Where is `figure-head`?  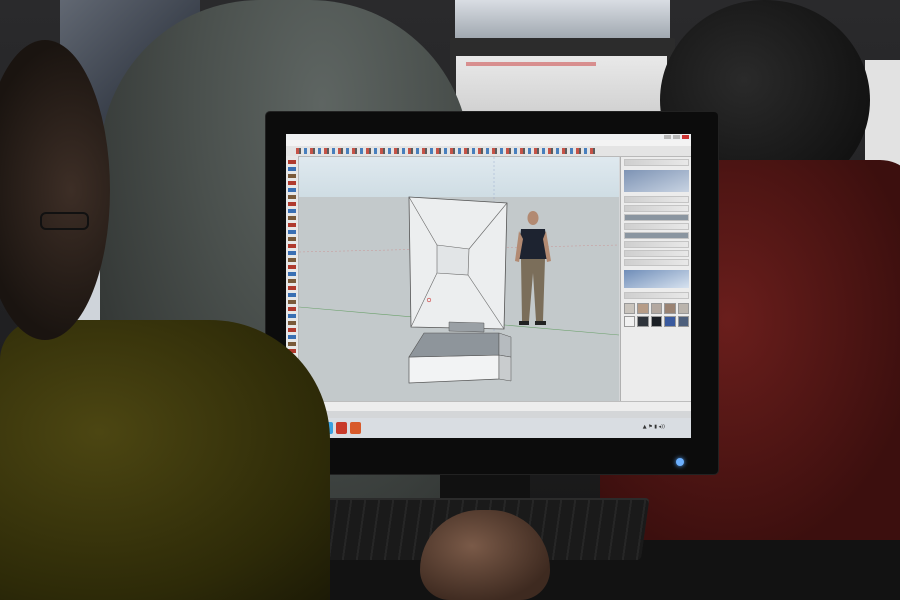 figure-head is located at coordinates (533, 218).